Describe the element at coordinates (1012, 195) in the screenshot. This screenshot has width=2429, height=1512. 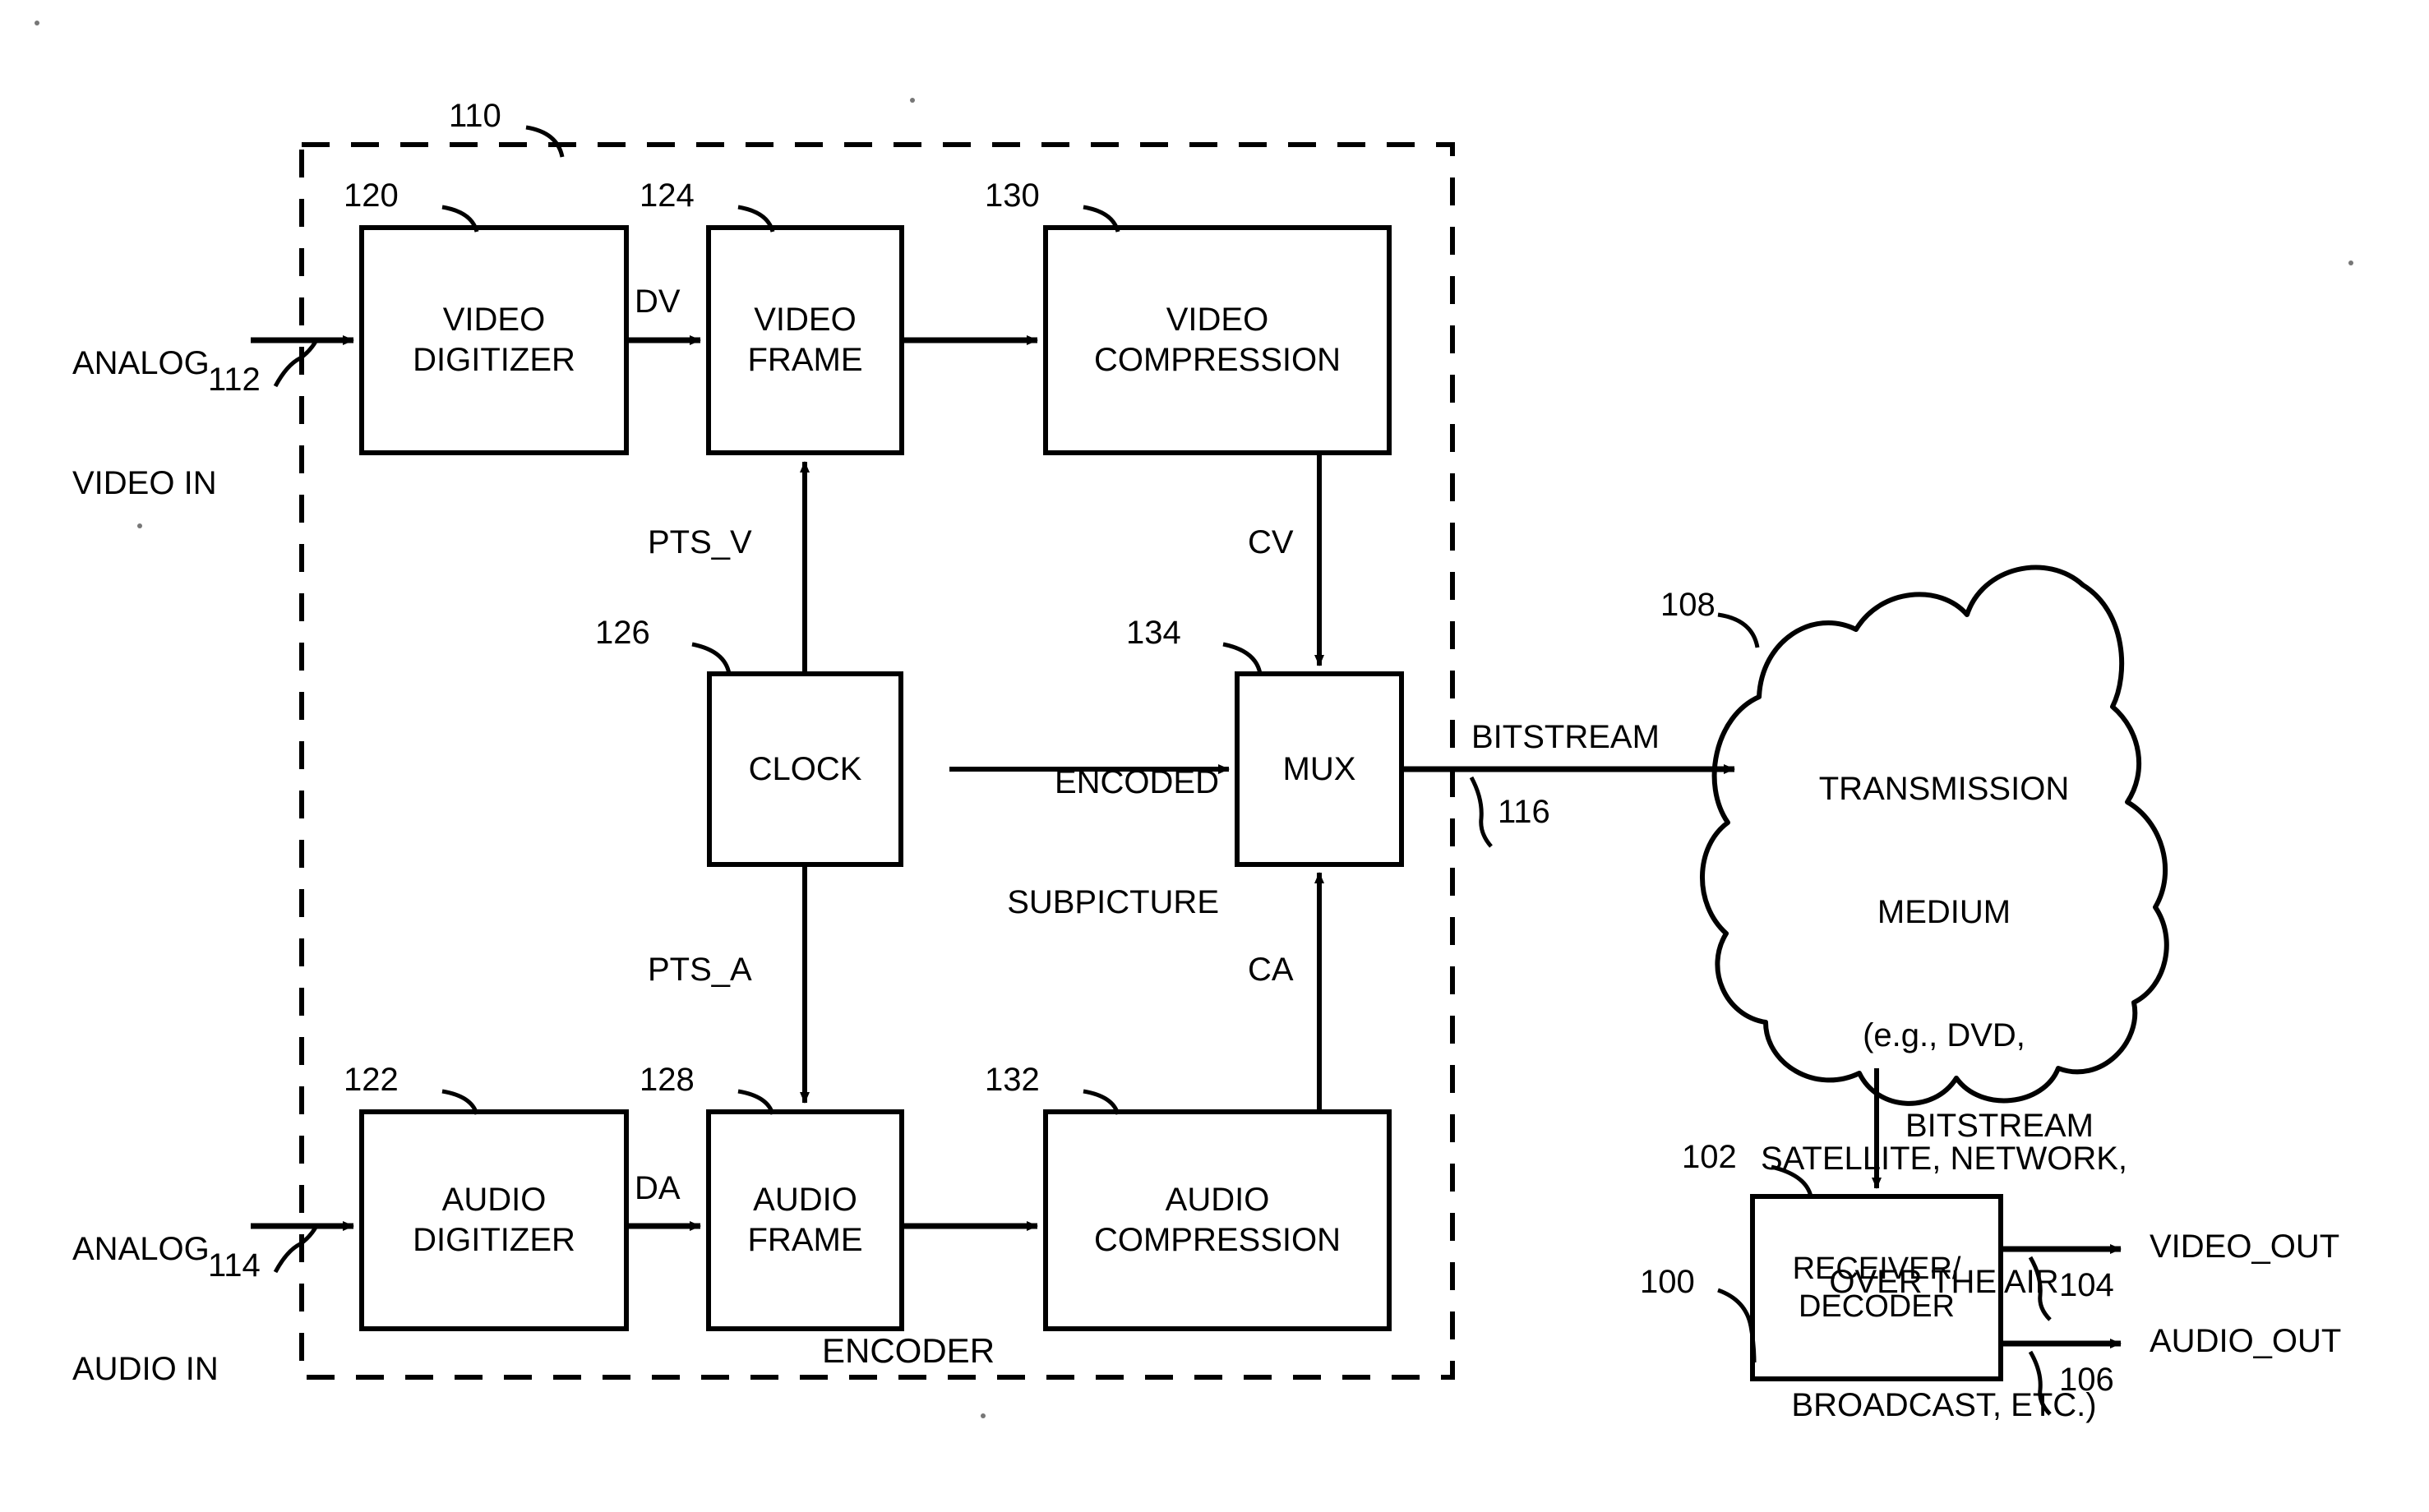
I see `ref-130: 130` at that location.